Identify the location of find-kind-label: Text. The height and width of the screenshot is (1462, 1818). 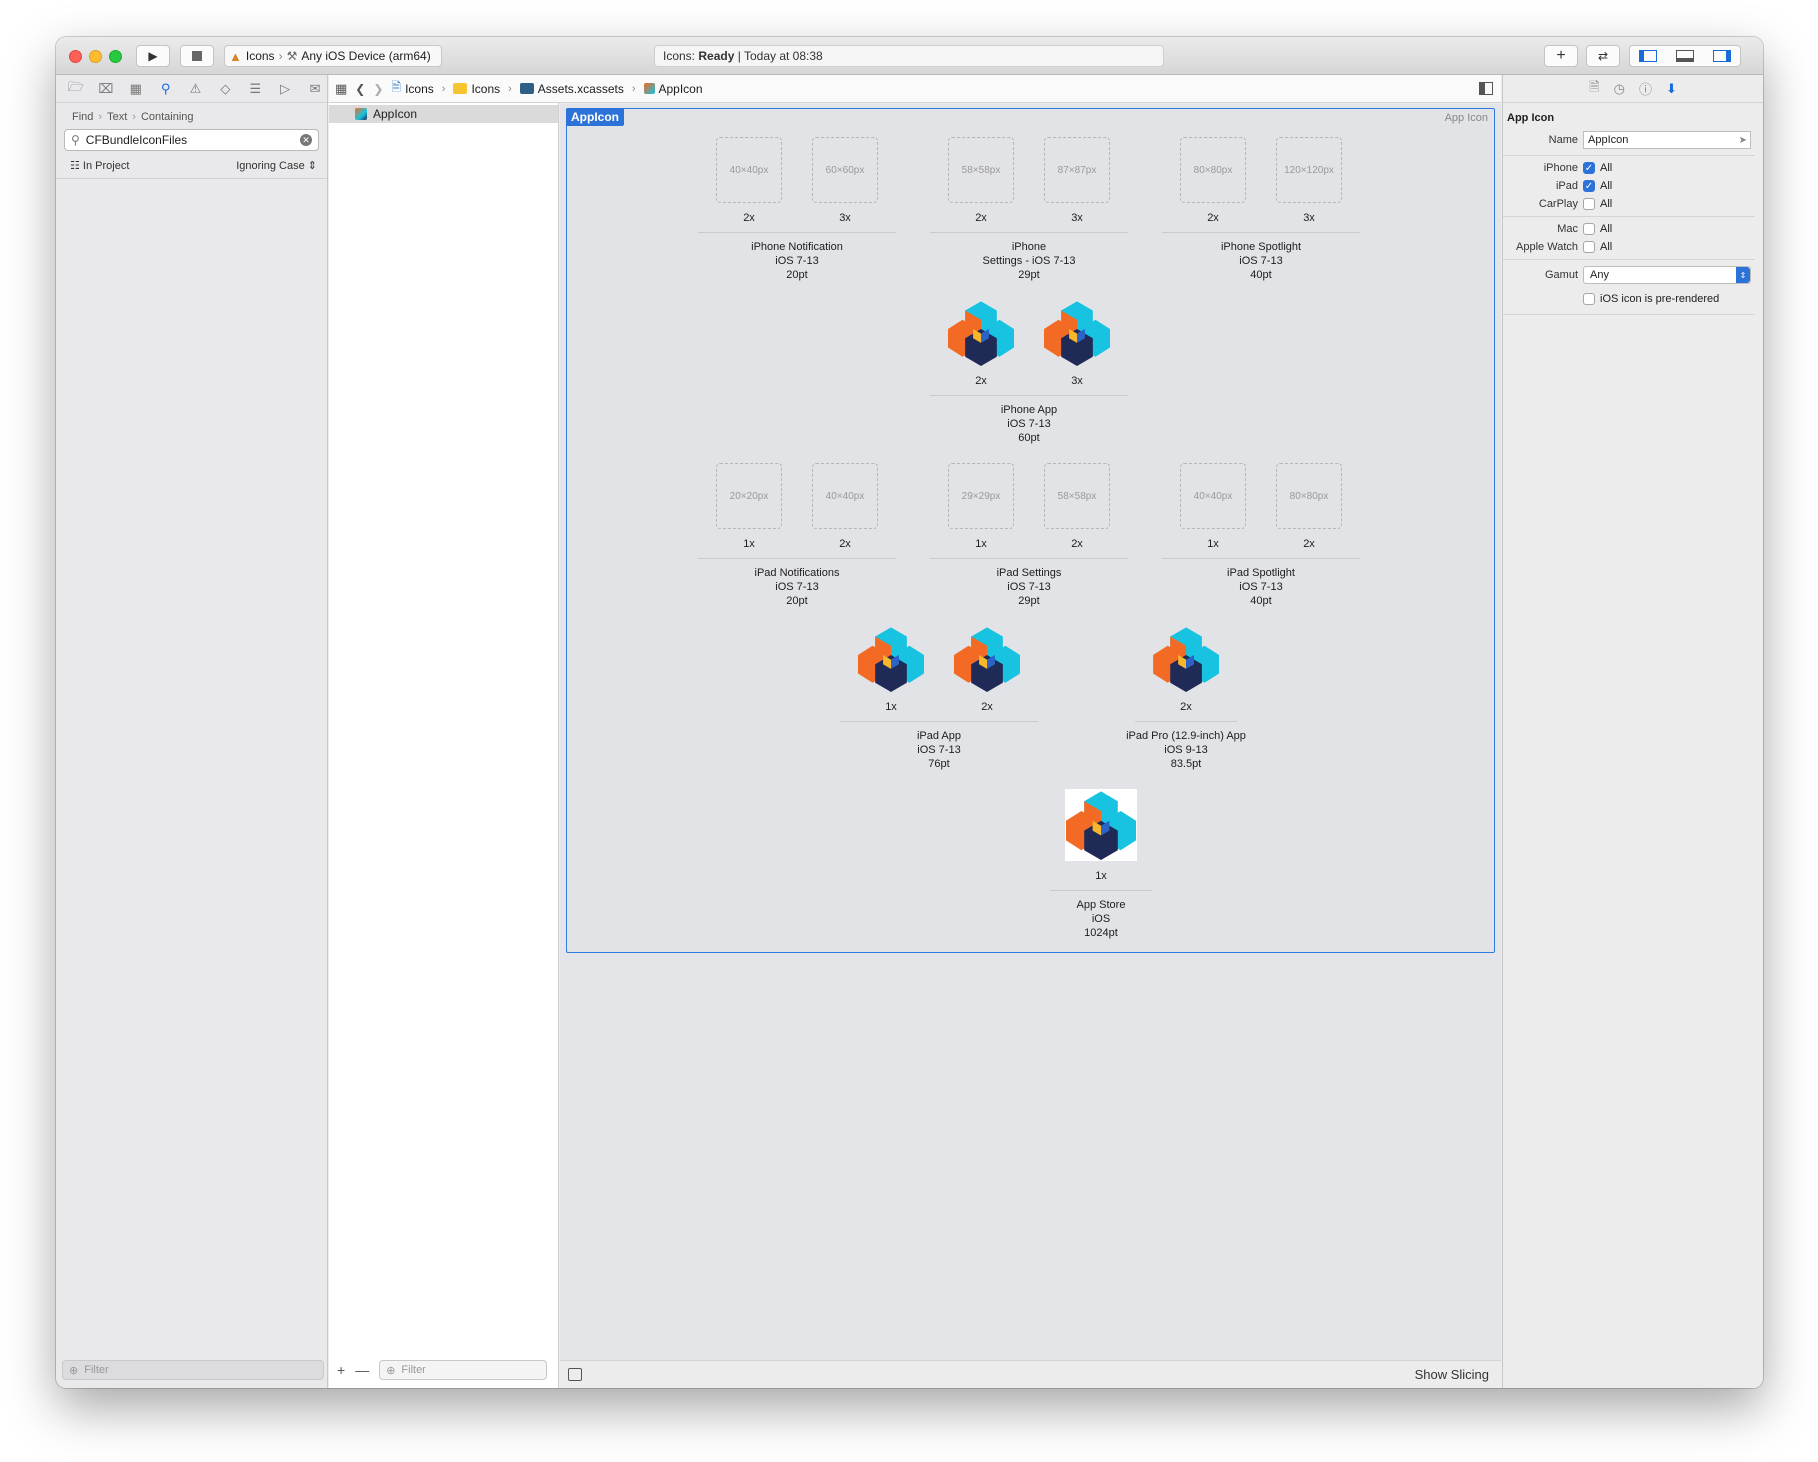
(117, 117).